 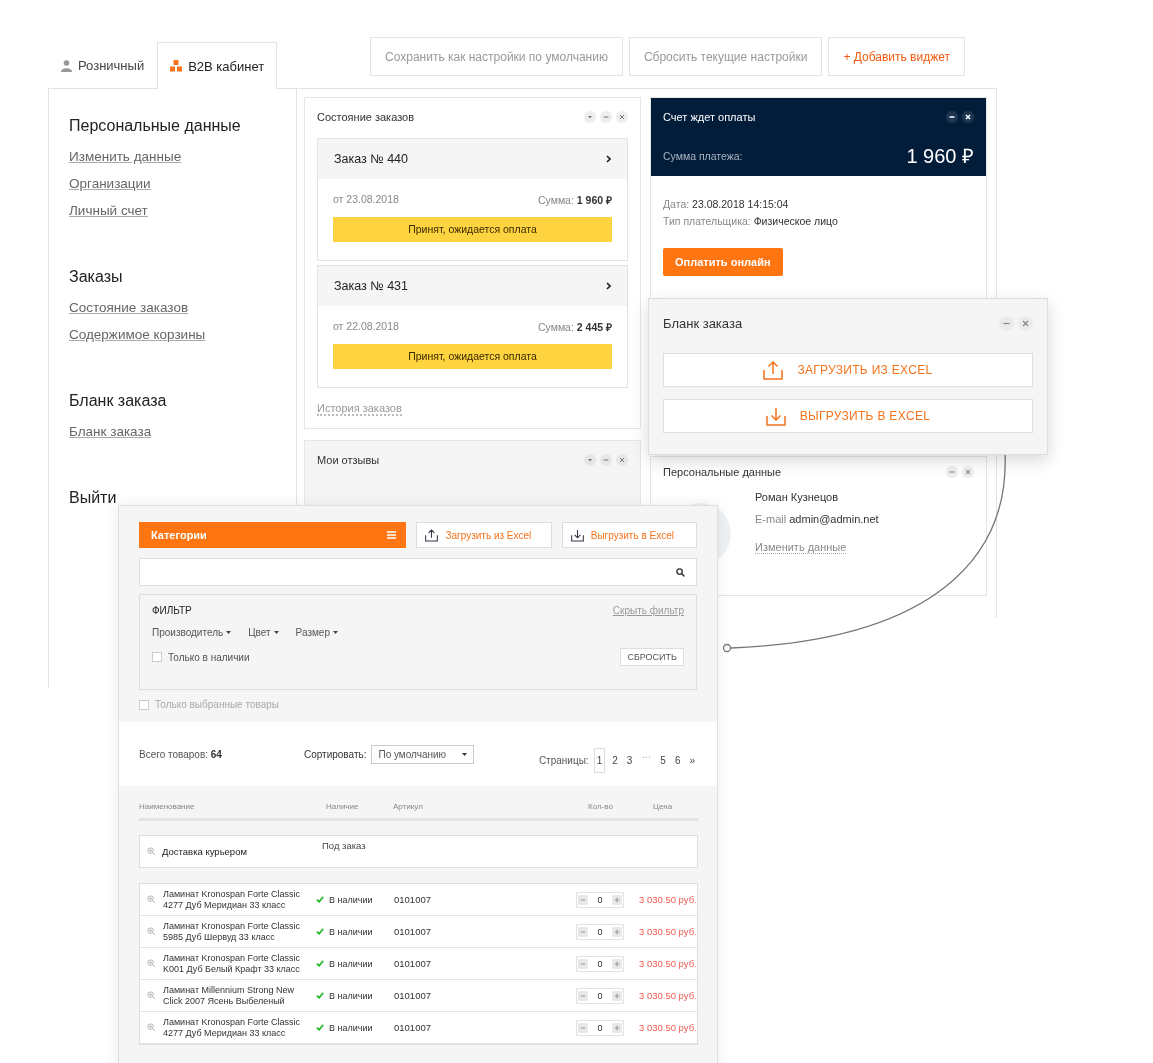 I want to click on sidebar-heading: Персональные данные, so click(x=155, y=126).